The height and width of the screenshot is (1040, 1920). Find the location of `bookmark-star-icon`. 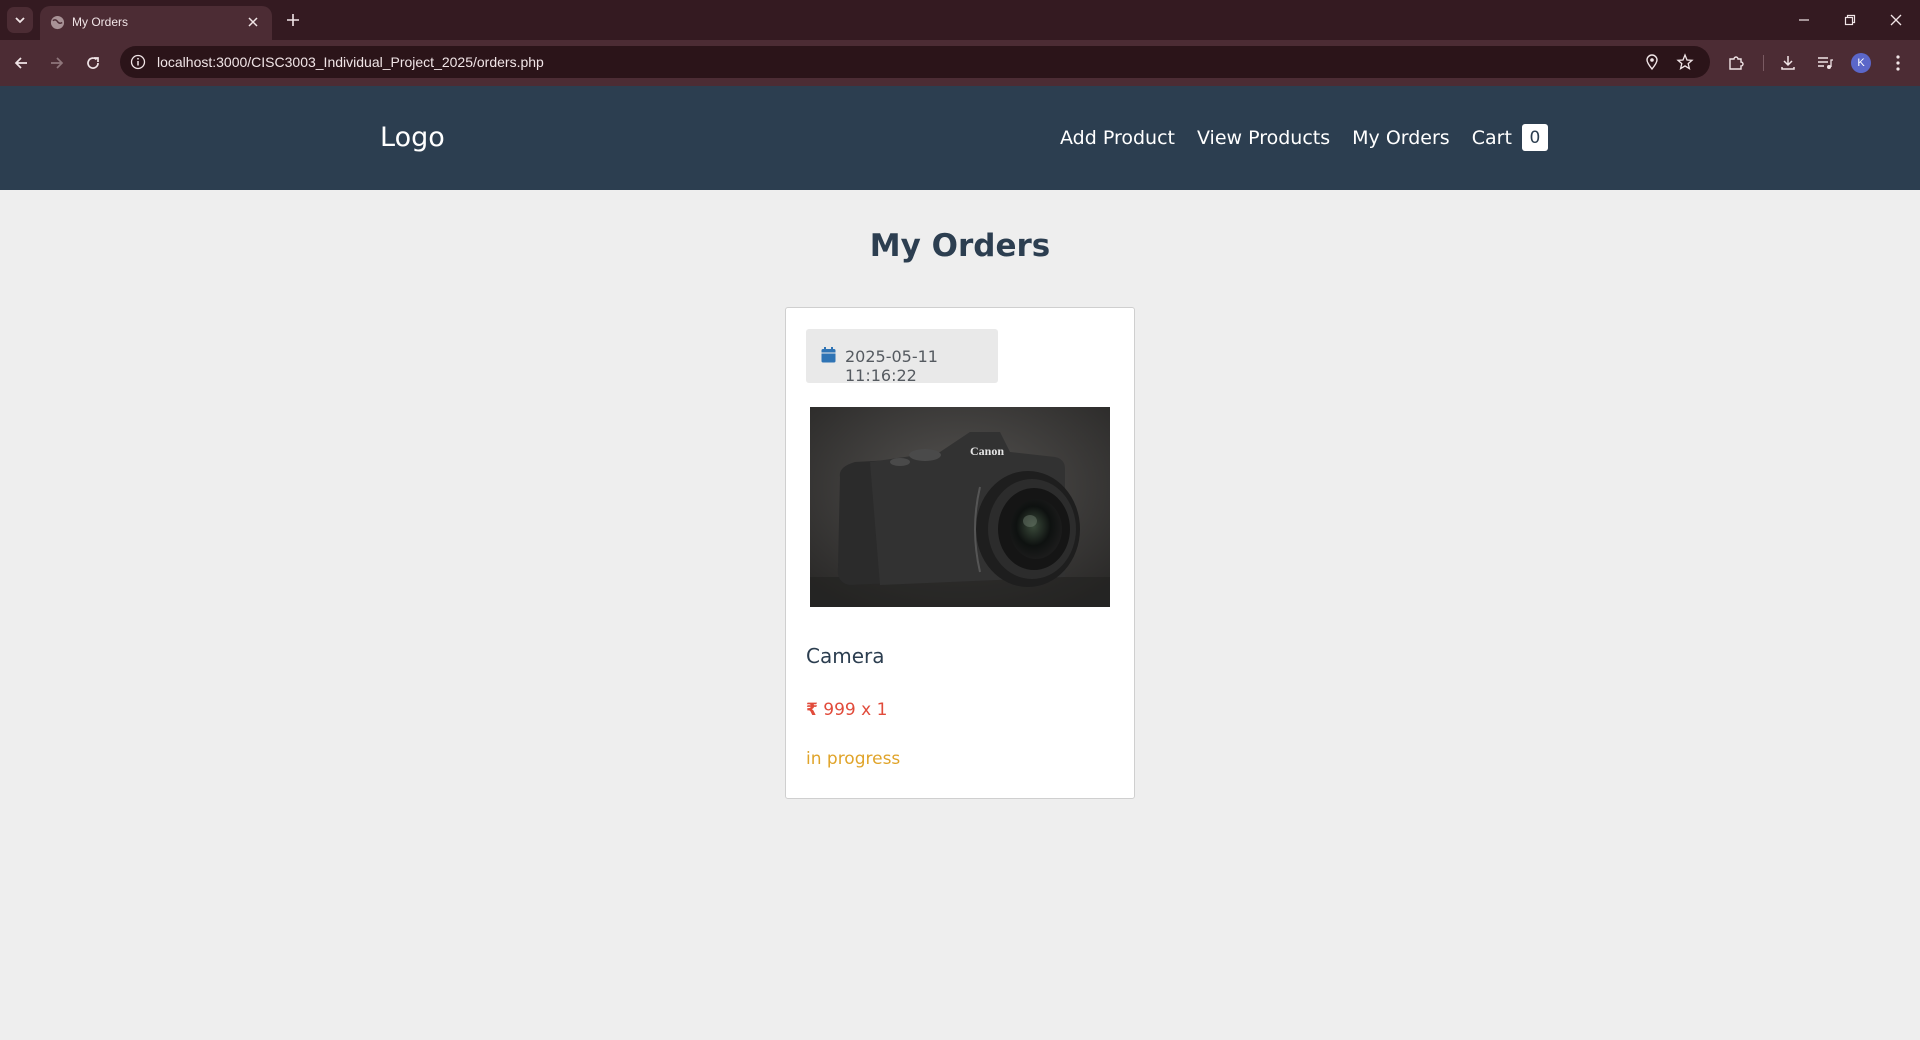

bookmark-star-icon is located at coordinates (1685, 62).